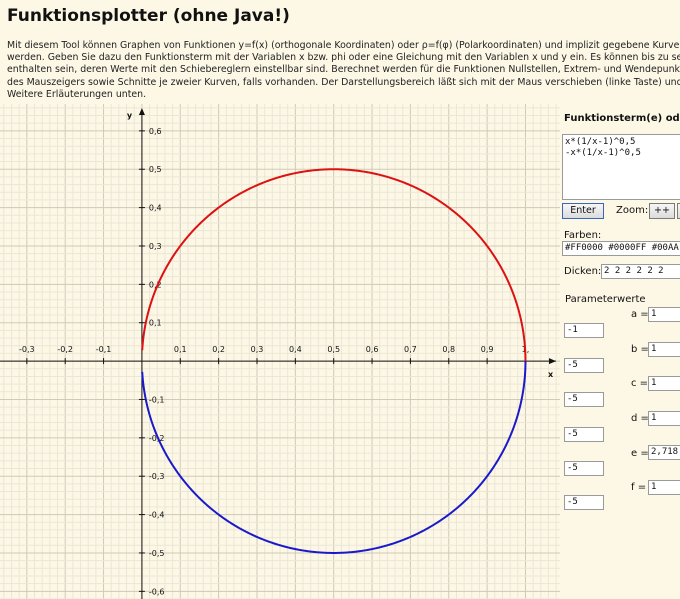 The height and width of the screenshot is (599, 680). I want to click on param-f-label: f =, so click(639, 487).